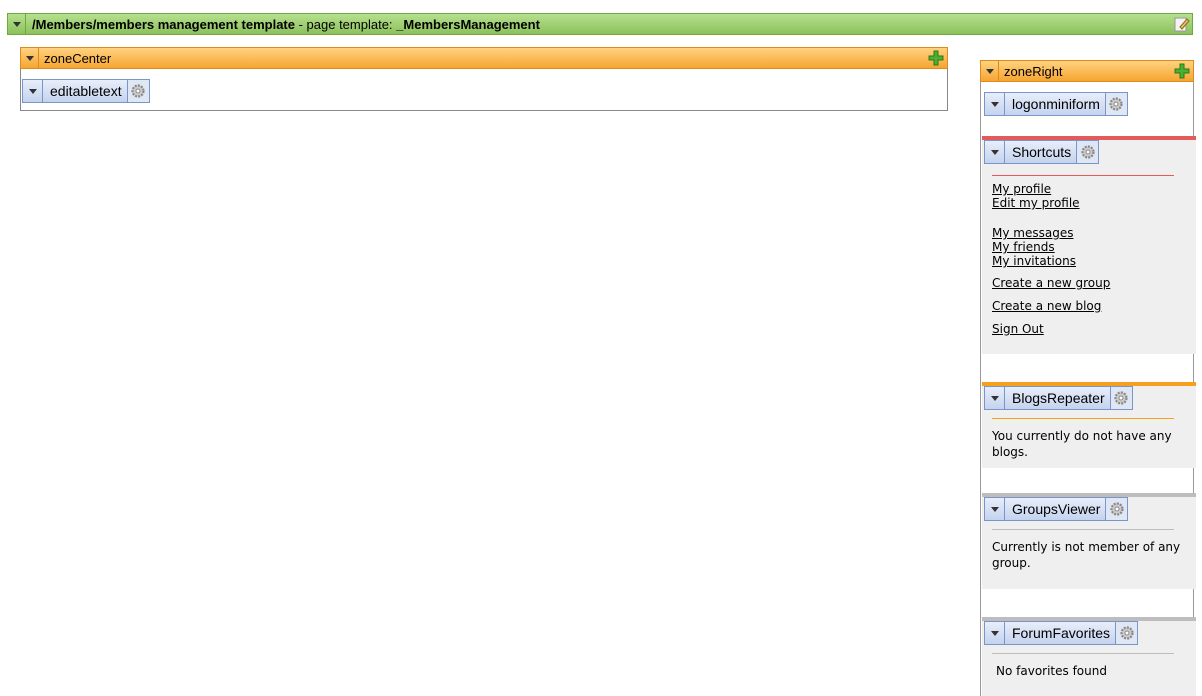  Describe the element at coordinates (78, 58) in the screenshot. I see `zone-center-label: zoneCenter` at that location.